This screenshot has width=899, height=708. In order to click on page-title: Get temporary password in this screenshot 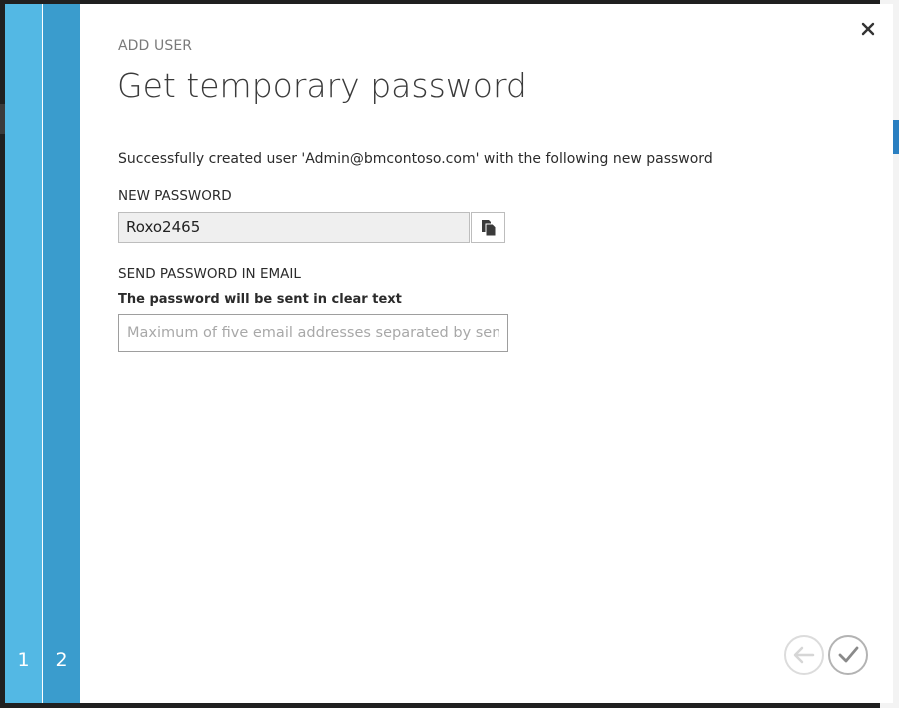, I will do `click(322, 85)`.